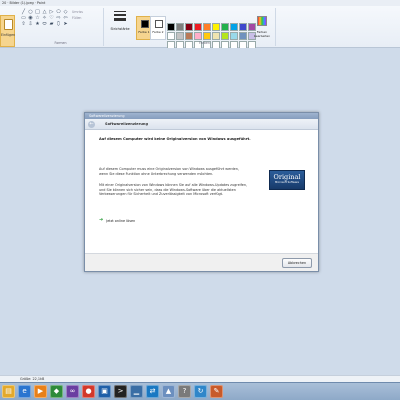  What do you see at coordinates (136, 391) in the screenshot?
I see `performance-icon: ▁` at bounding box center [136, 391].